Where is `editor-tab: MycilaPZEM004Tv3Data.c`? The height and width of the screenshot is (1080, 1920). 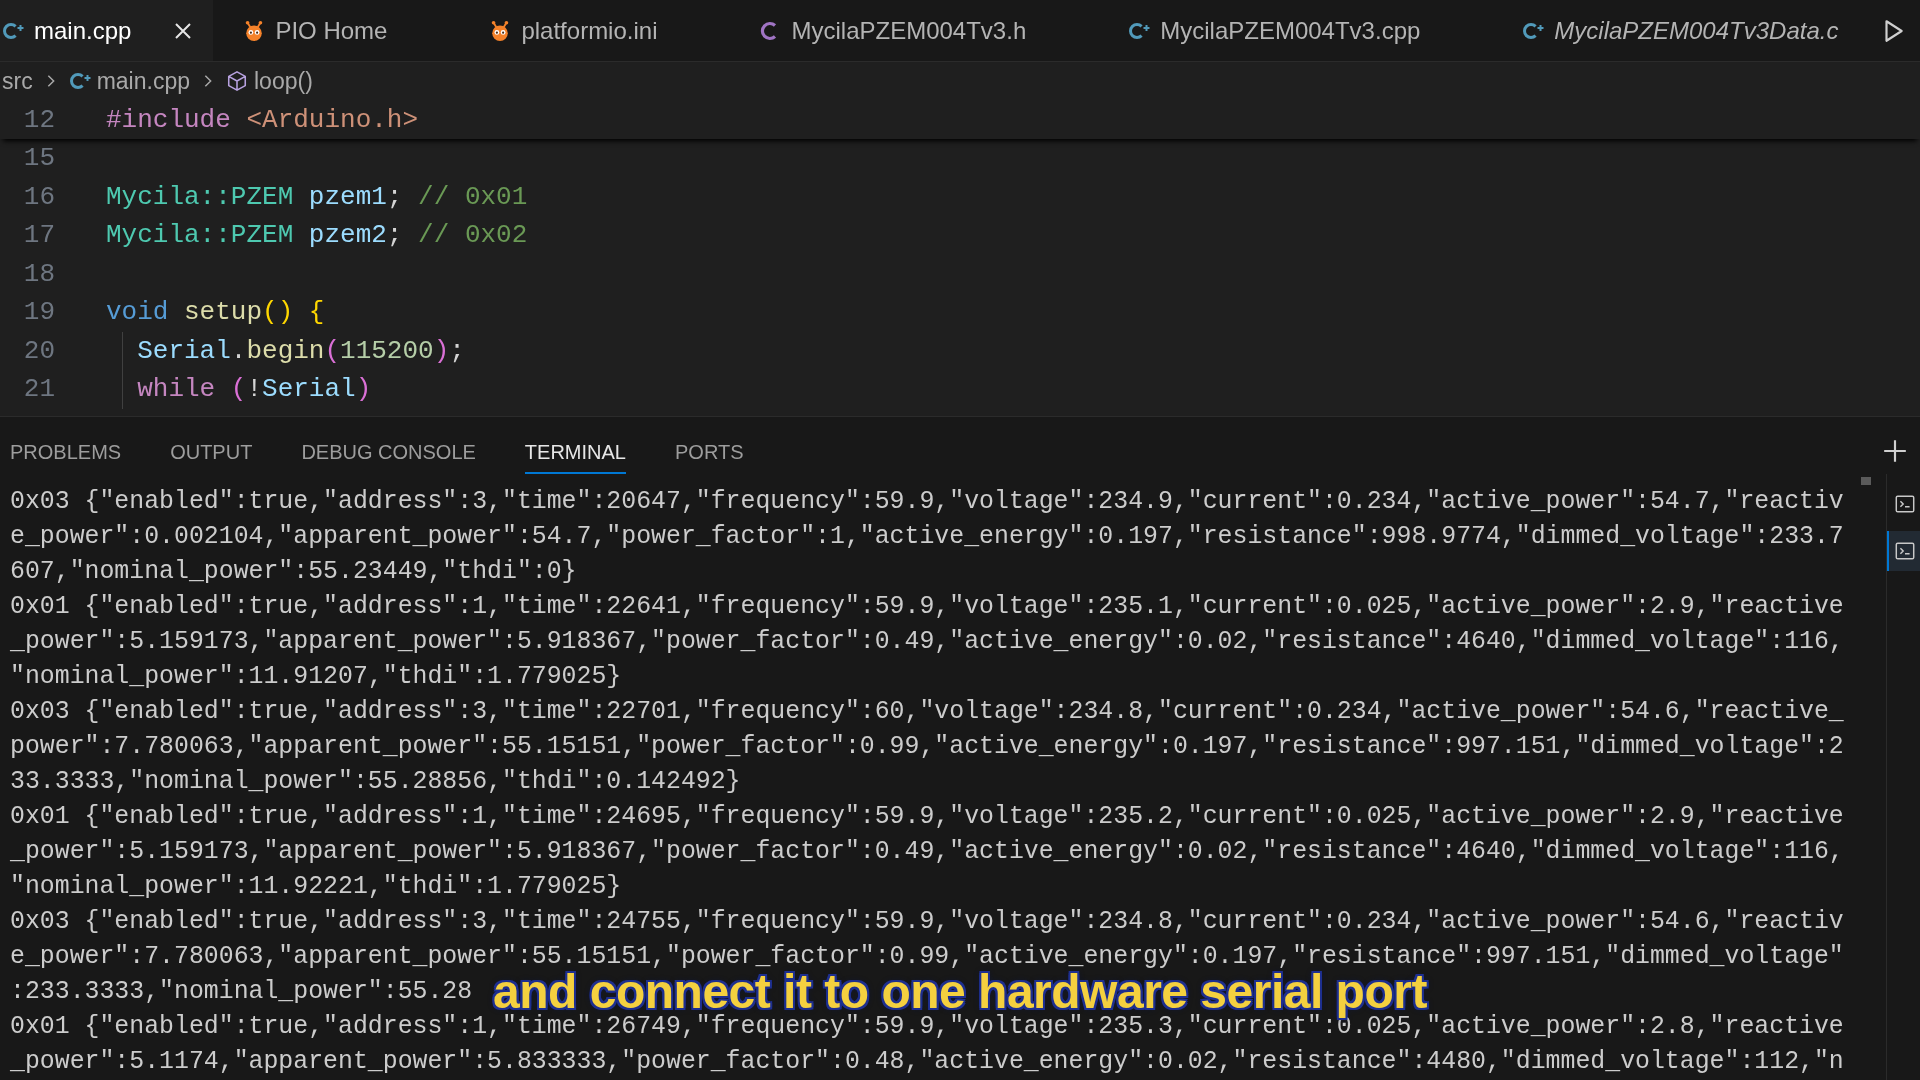
editor-tab: MycilaPZEM004Tv3Data.c is located at coordinates (1665, 30).